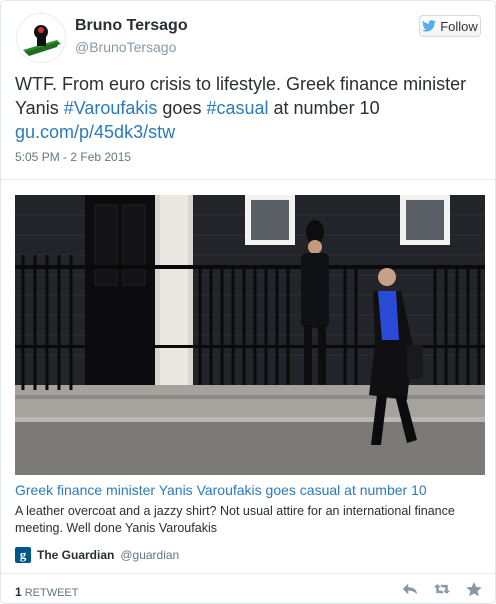 This screenshot has width=496, height=604. I want to click on retweet-icon, so click(442, 589).